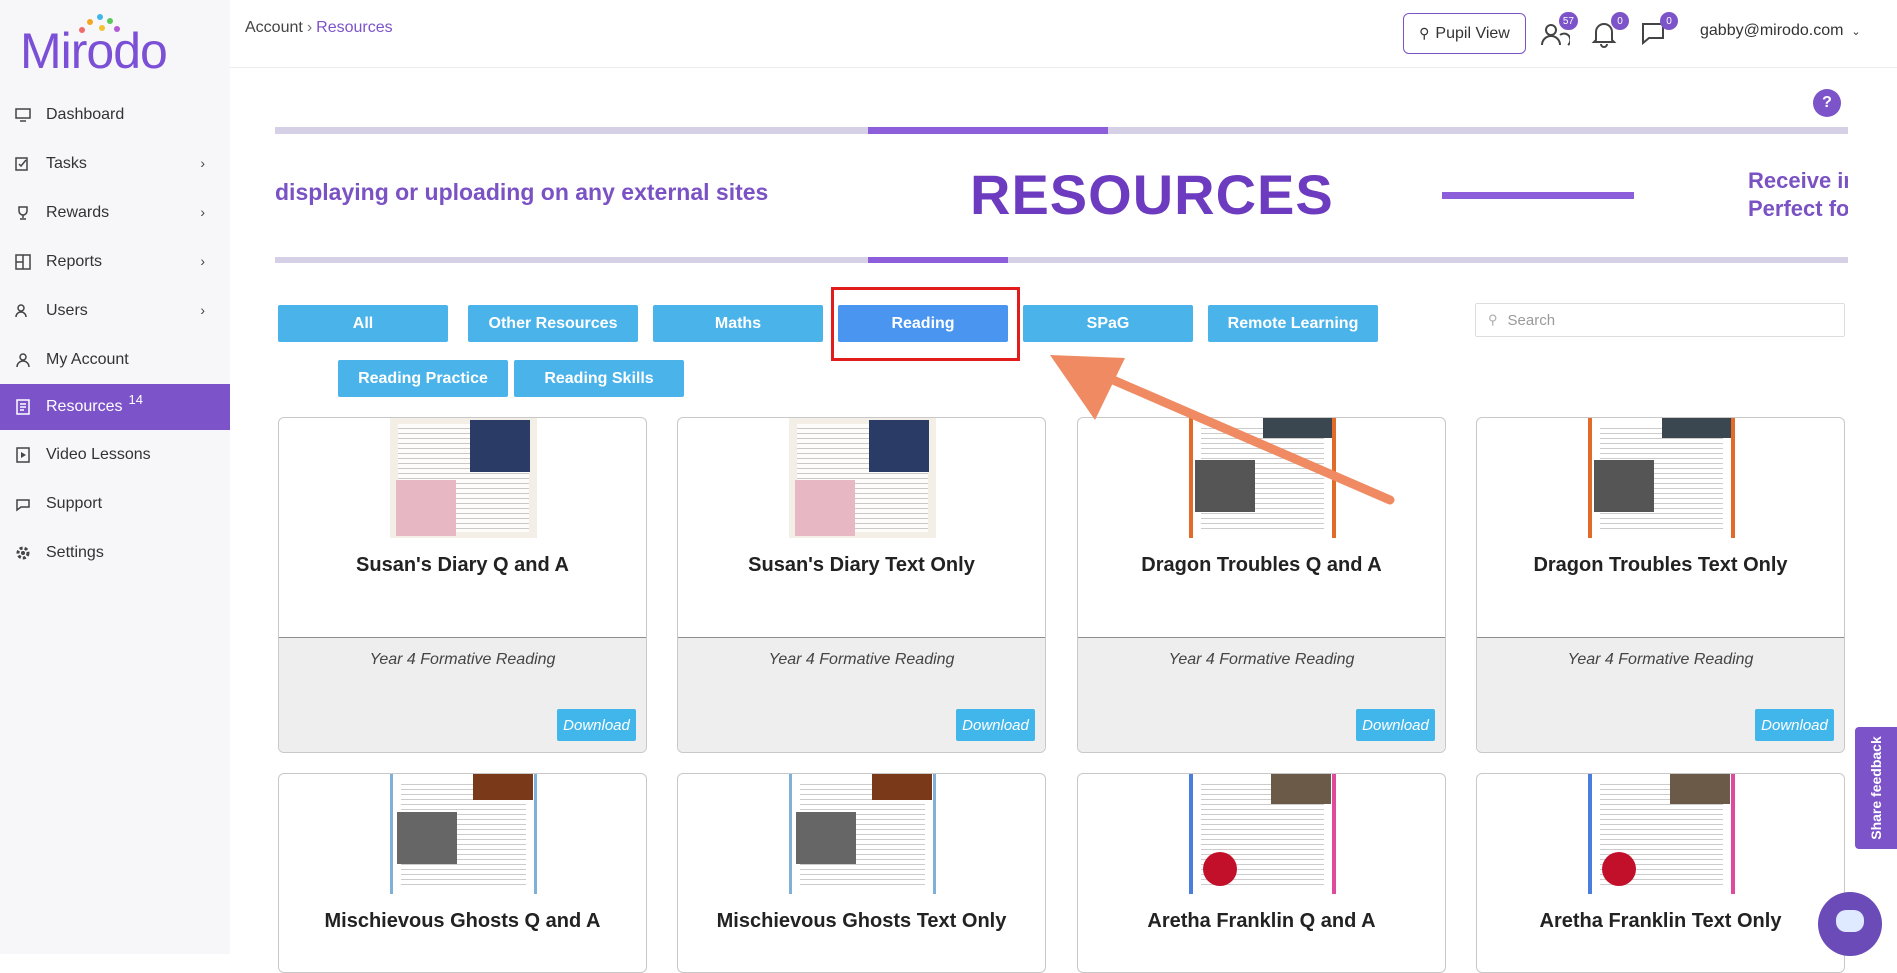  I want to click on tasks-icon, so click(23, 164).